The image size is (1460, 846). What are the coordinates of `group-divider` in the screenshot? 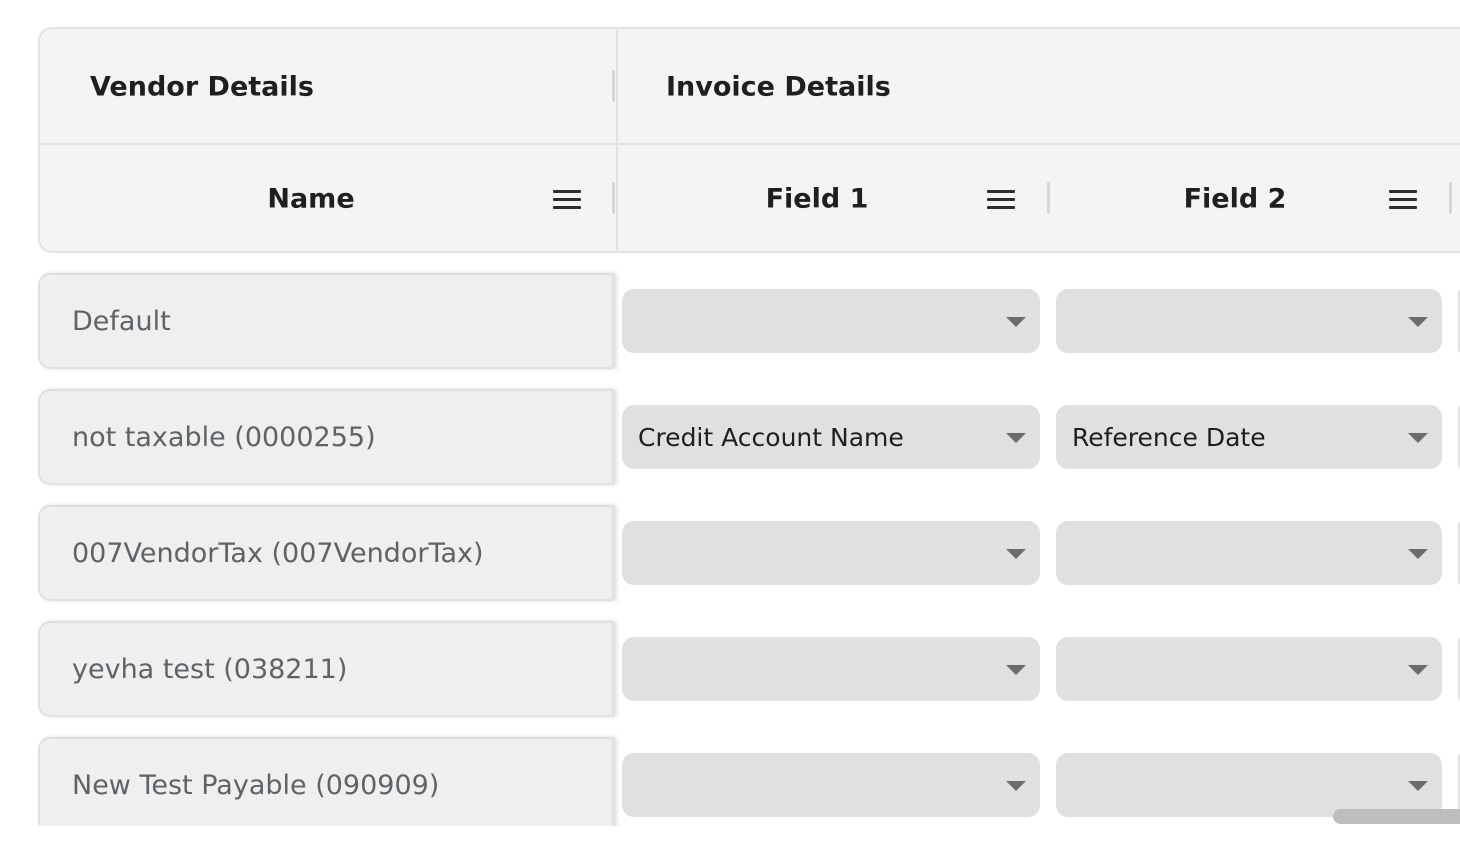 It's located at (617, 140).